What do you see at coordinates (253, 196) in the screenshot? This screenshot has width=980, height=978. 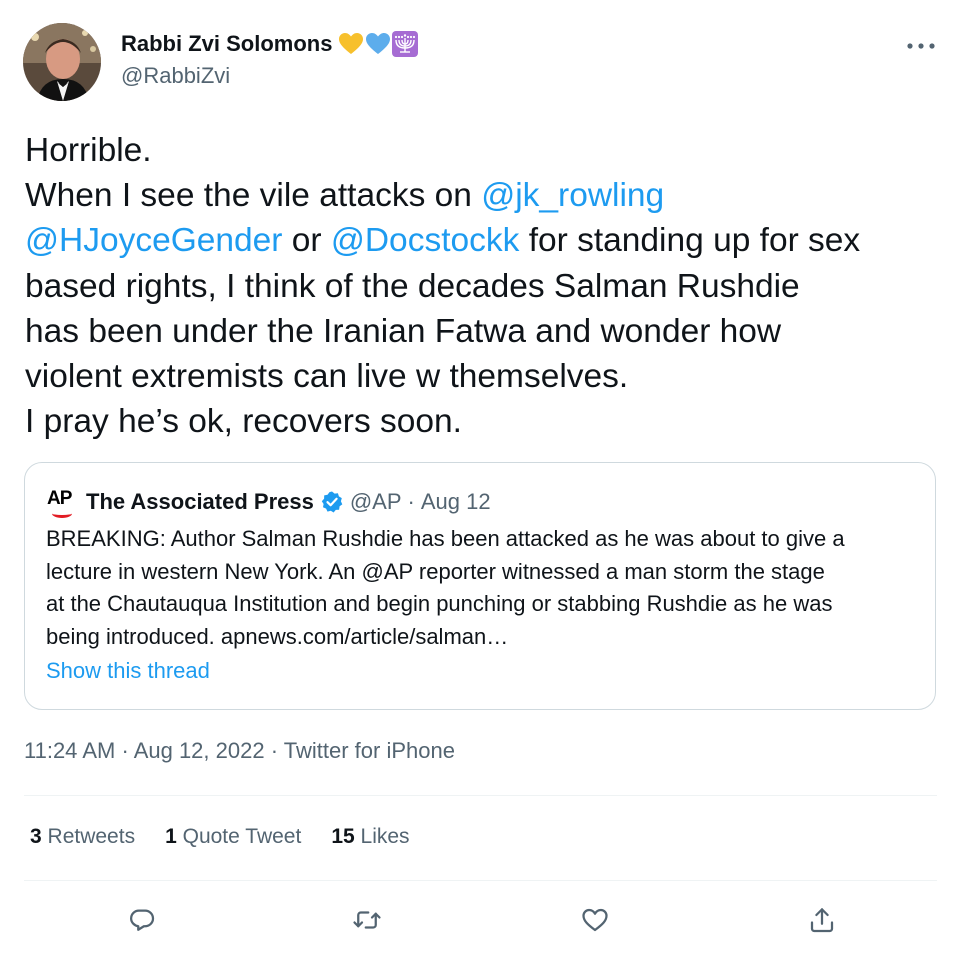 I see `tweet-text-segment: When I see the vile attacks on` at bounding box center [253, 196].